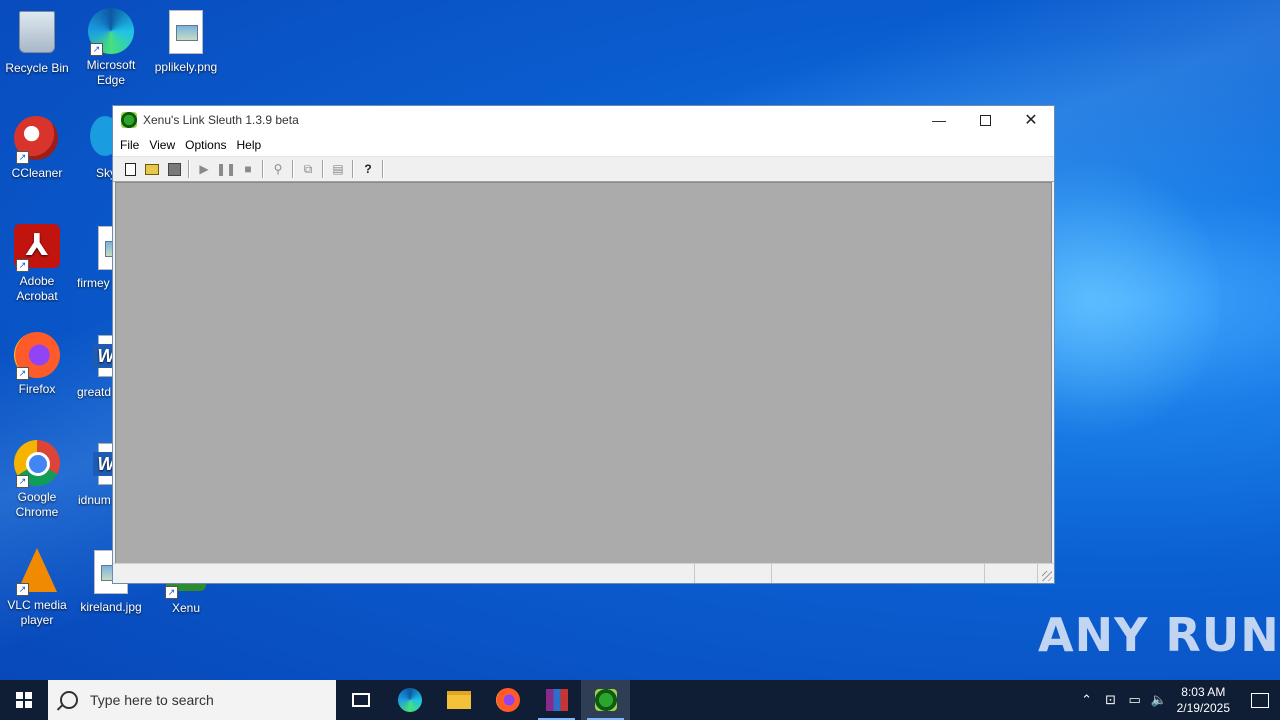 The height and width of the screenshot is (720, 1280). What do you see at coordinates (164, 145) in the screenshot?
I see `menu-view: View` at bounding box center [164, 145].